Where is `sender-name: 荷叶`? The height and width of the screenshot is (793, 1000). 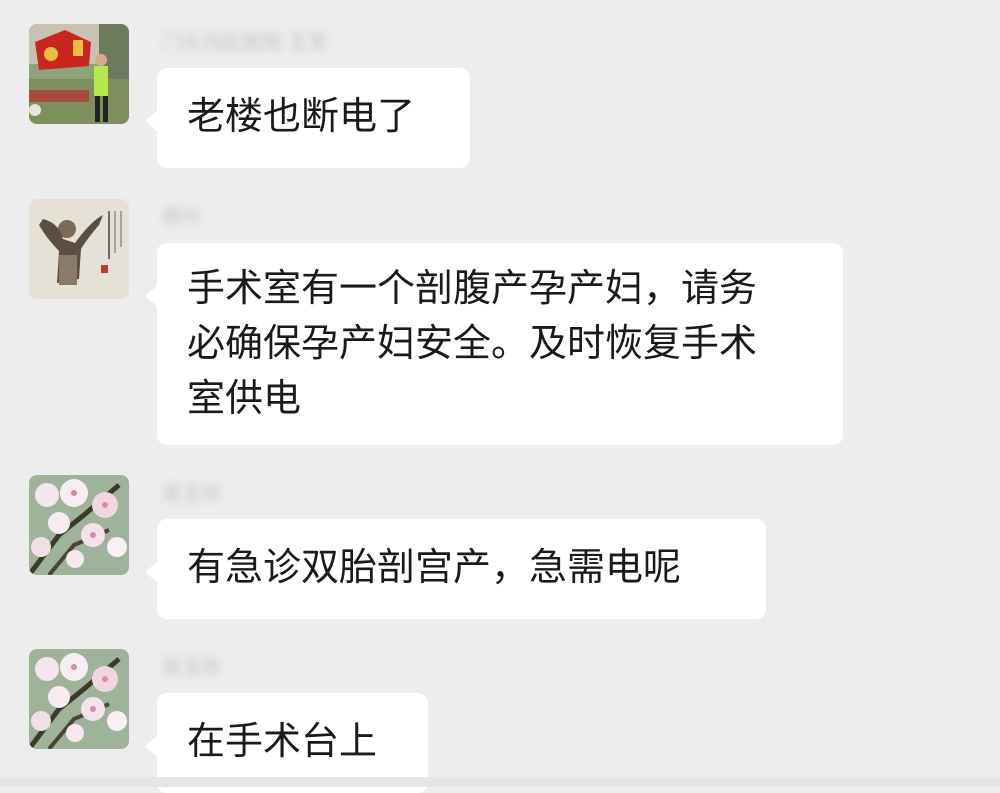 sender-name: 荷叶 is located at coordinates (182, 217).